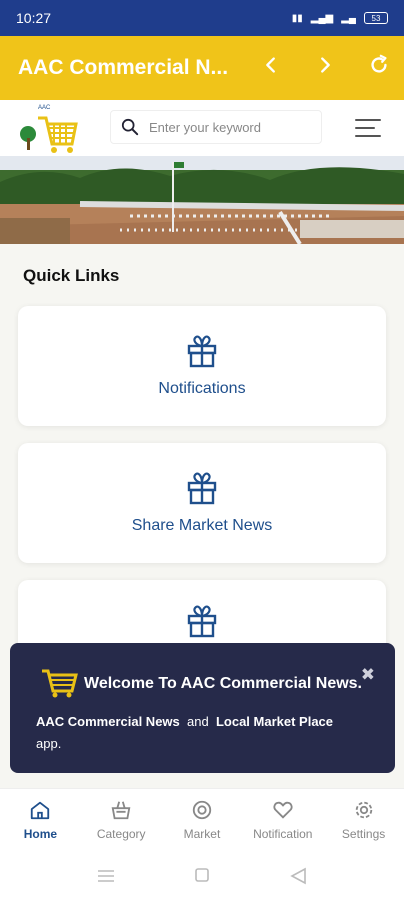 This screenshot has height=900, width=404. Describe the element at coordinates (229, 127) in the screenshot. I see `search-input` at that location.